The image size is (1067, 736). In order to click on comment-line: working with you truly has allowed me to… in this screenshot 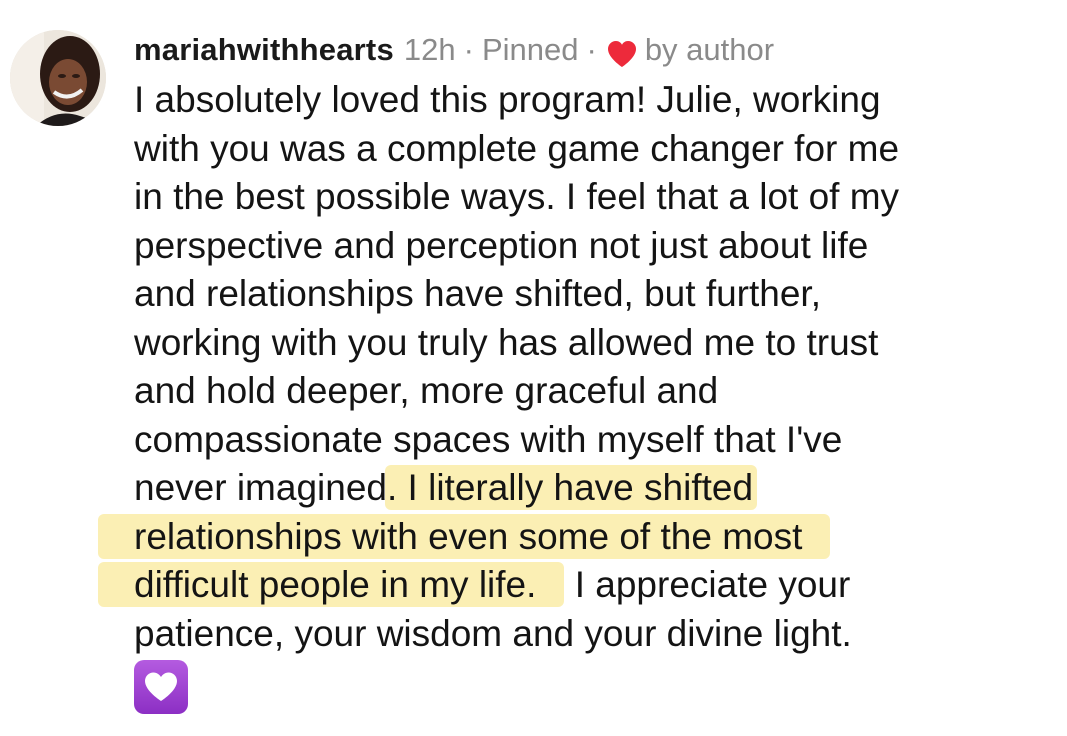, I will do `click(506, 342)`.